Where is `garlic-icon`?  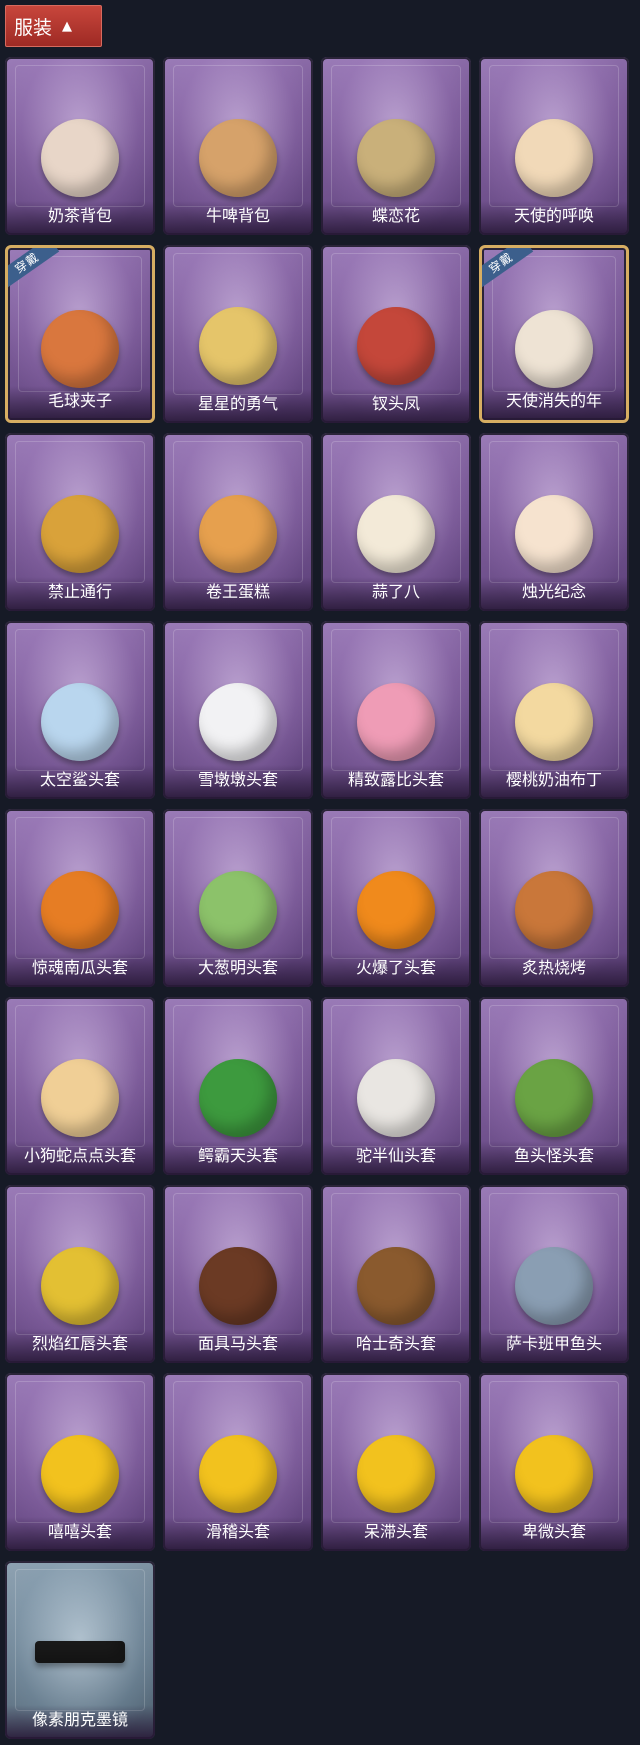 garlic-icon is located at coordinates (396, 534).